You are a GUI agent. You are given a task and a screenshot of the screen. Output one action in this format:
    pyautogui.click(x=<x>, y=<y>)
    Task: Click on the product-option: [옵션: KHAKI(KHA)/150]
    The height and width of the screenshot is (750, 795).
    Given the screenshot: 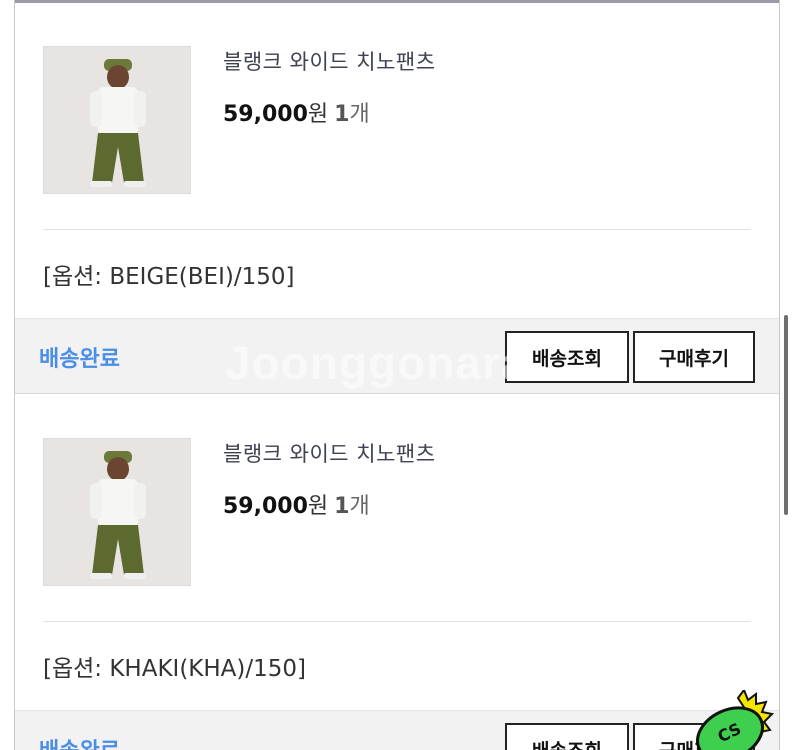 What is the action you would take?
    pyautogui.click(x=175, y=669)
    